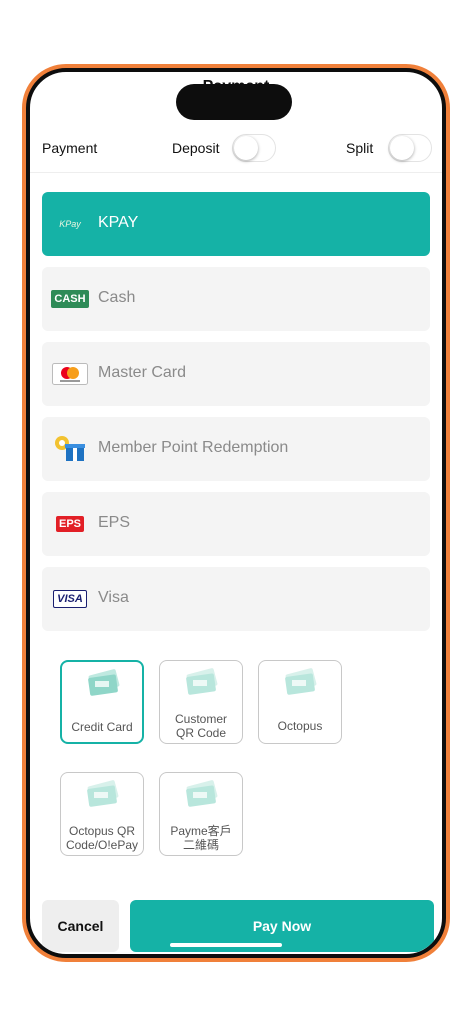 The width and height of the screenshot is (472, 1024). I want to click on home-indicator, so click(226, 945).